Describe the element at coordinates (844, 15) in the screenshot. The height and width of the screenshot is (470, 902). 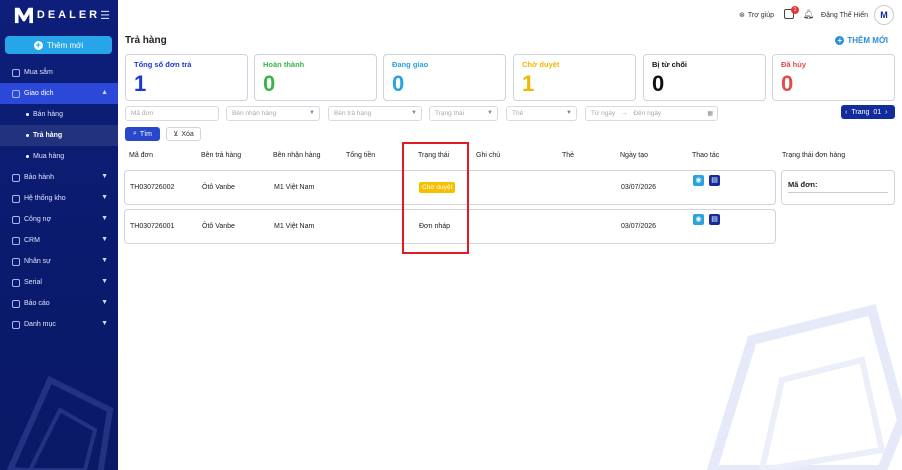
I see `user-name: Đặng Thế Hiển` at that location.